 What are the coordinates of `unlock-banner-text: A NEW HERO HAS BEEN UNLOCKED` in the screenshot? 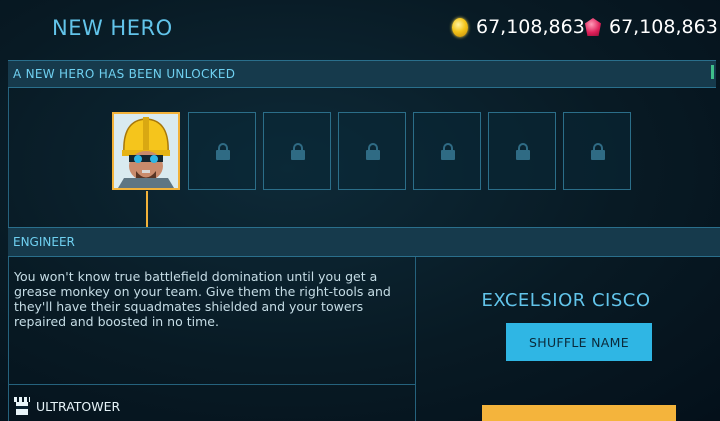 It's located at (124, 74).